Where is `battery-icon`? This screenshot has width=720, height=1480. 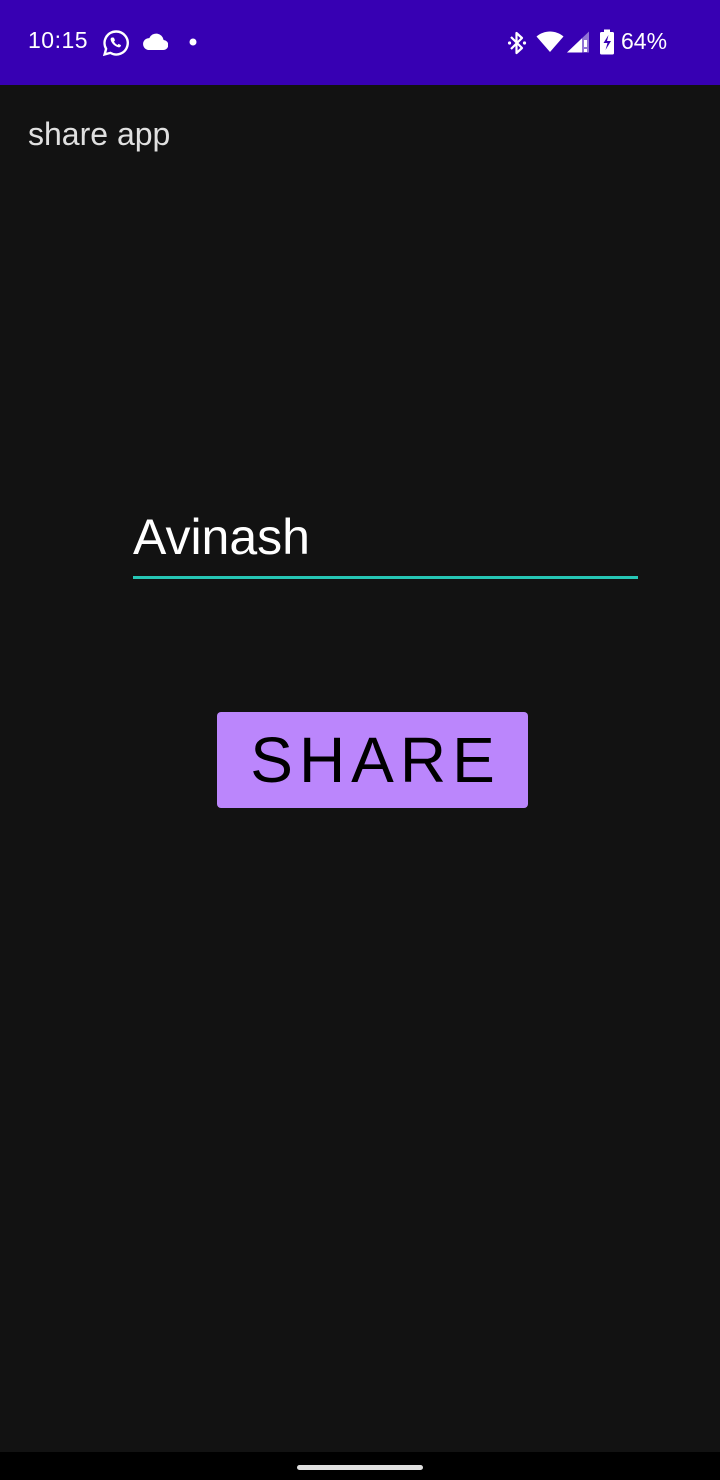 battery-icon is located at coordinates (607, 42).